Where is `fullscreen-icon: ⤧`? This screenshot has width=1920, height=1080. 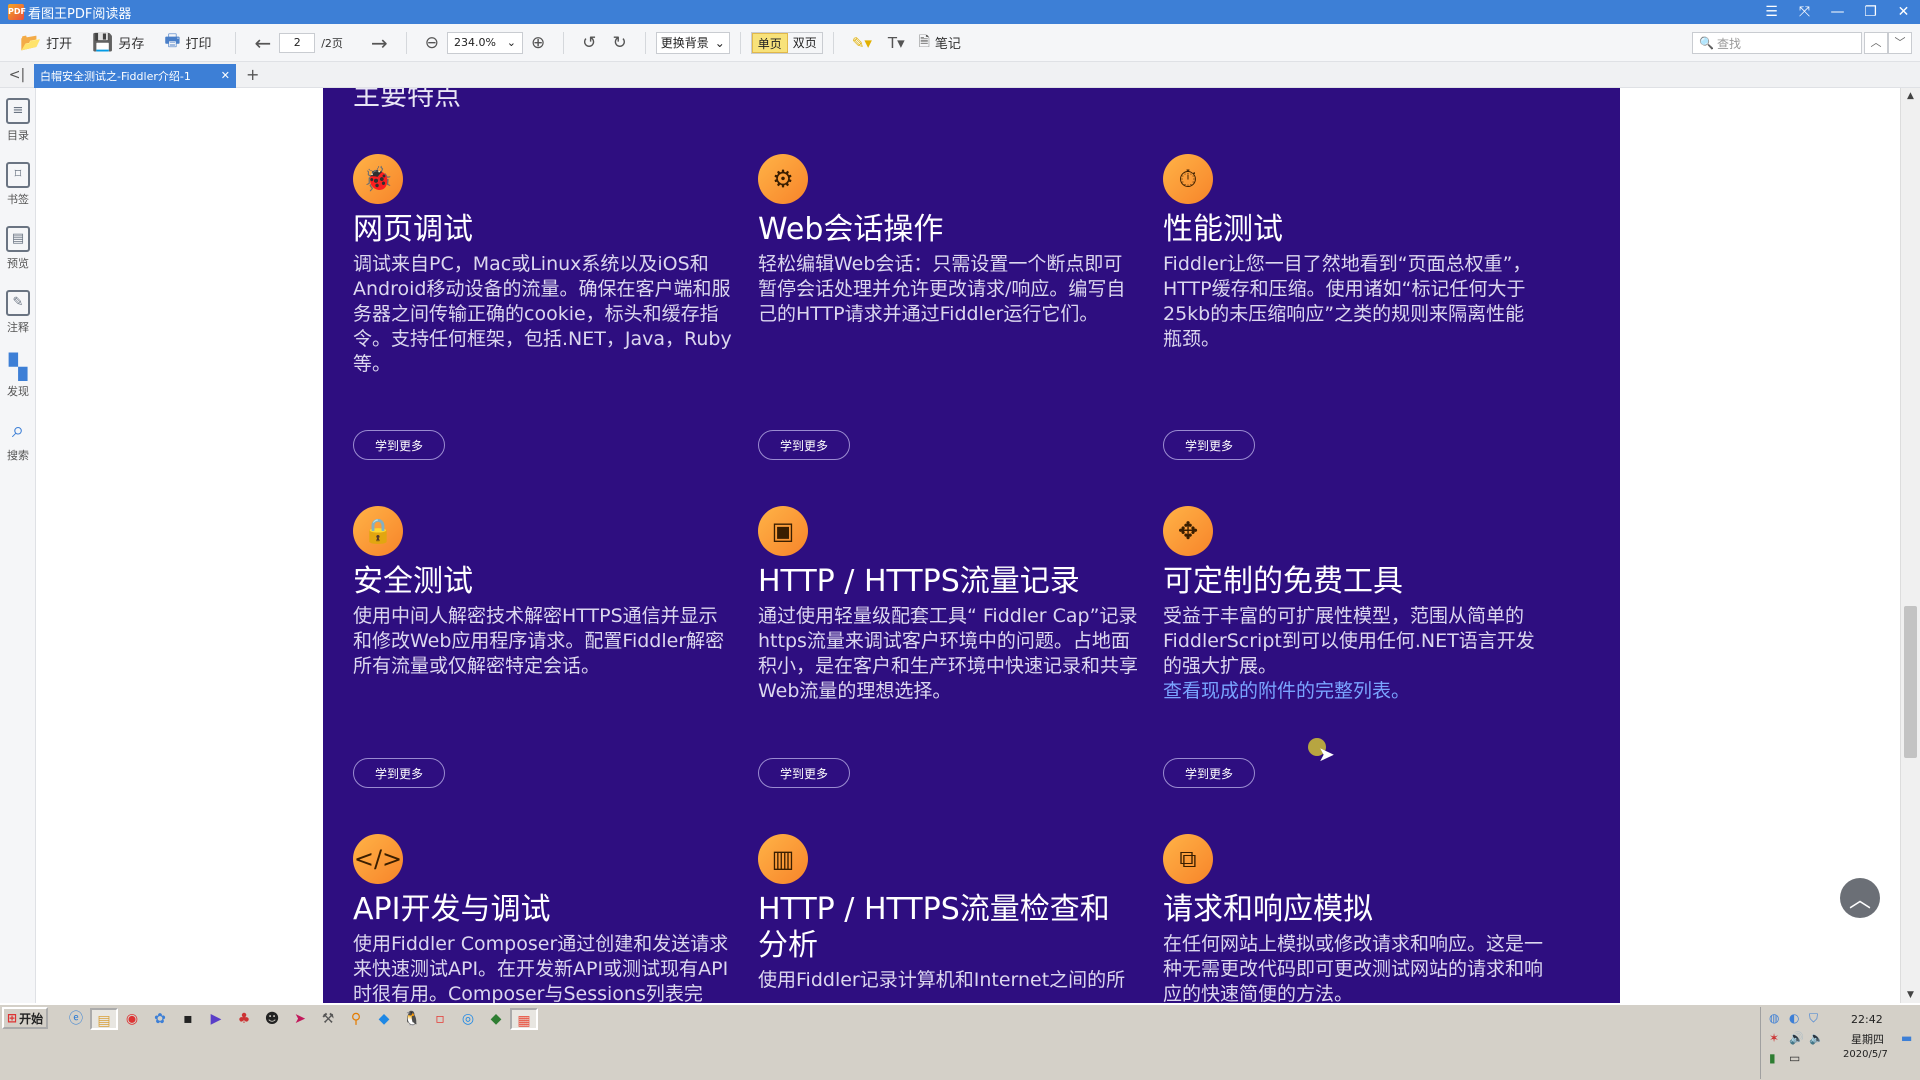 fullscreen-icon: ⤧ is located at coordinates (1804, 12).